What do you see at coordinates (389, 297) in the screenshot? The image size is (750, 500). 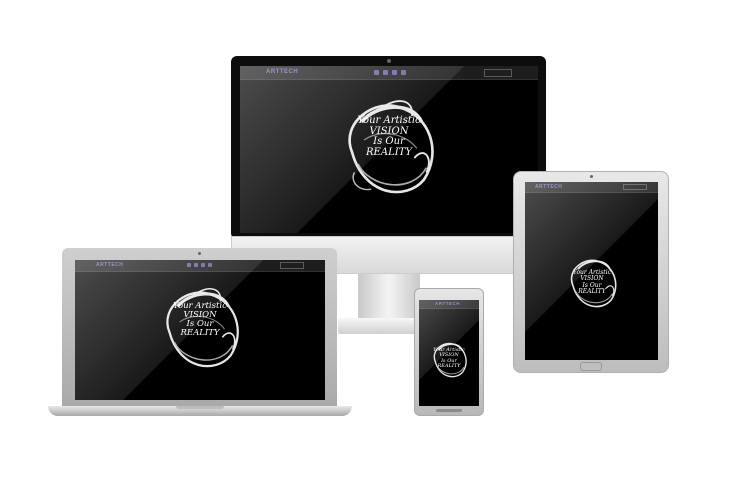 I see `desktop-stand-neck` at bounding box center [389, 297].